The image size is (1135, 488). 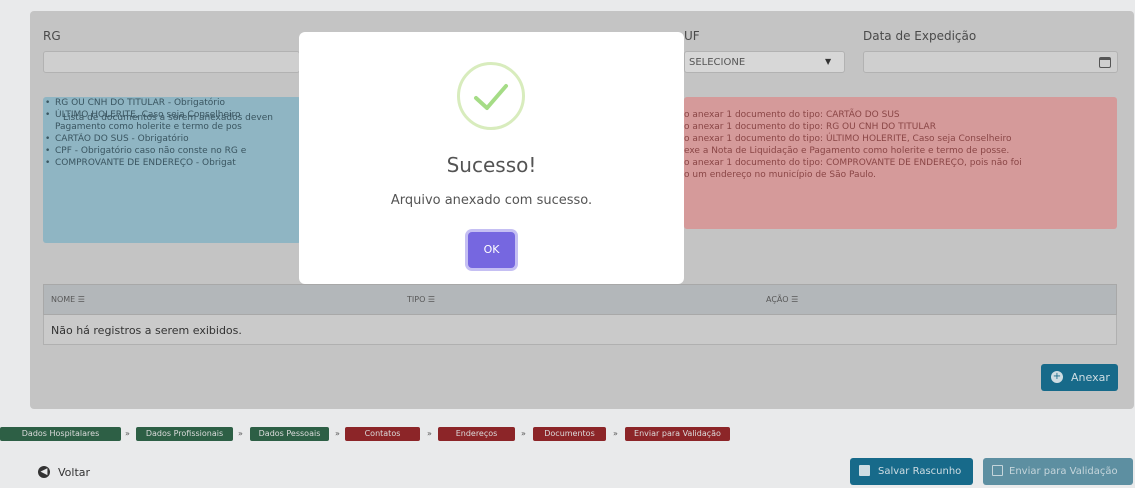 I want to click on salvar-rascunho-button: Salvar Rascunho, so click(x=911, y=471).